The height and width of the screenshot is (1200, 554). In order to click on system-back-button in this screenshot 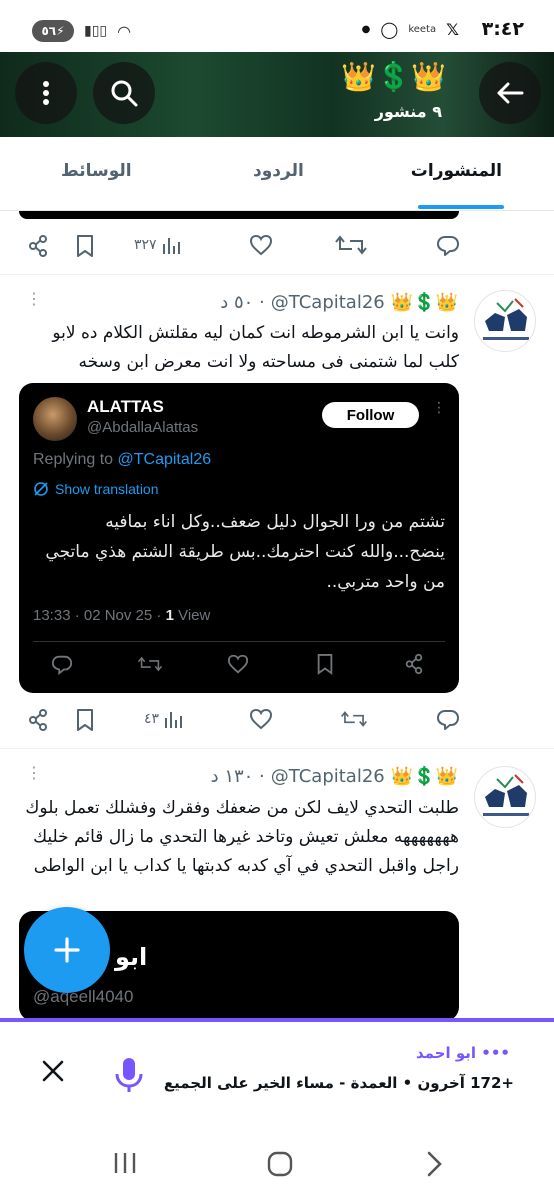, I will do `click(434, 1166)`.